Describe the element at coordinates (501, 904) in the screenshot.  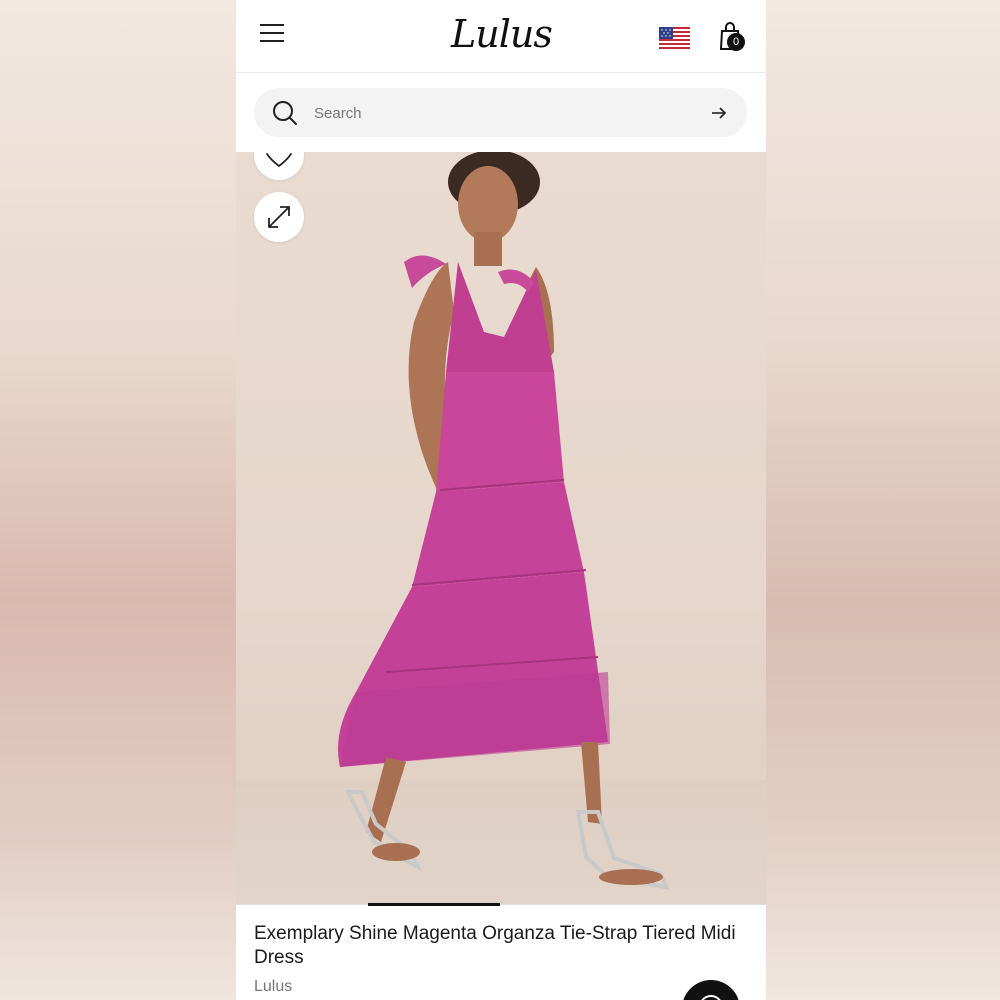
I see `carousel-track` at that location.